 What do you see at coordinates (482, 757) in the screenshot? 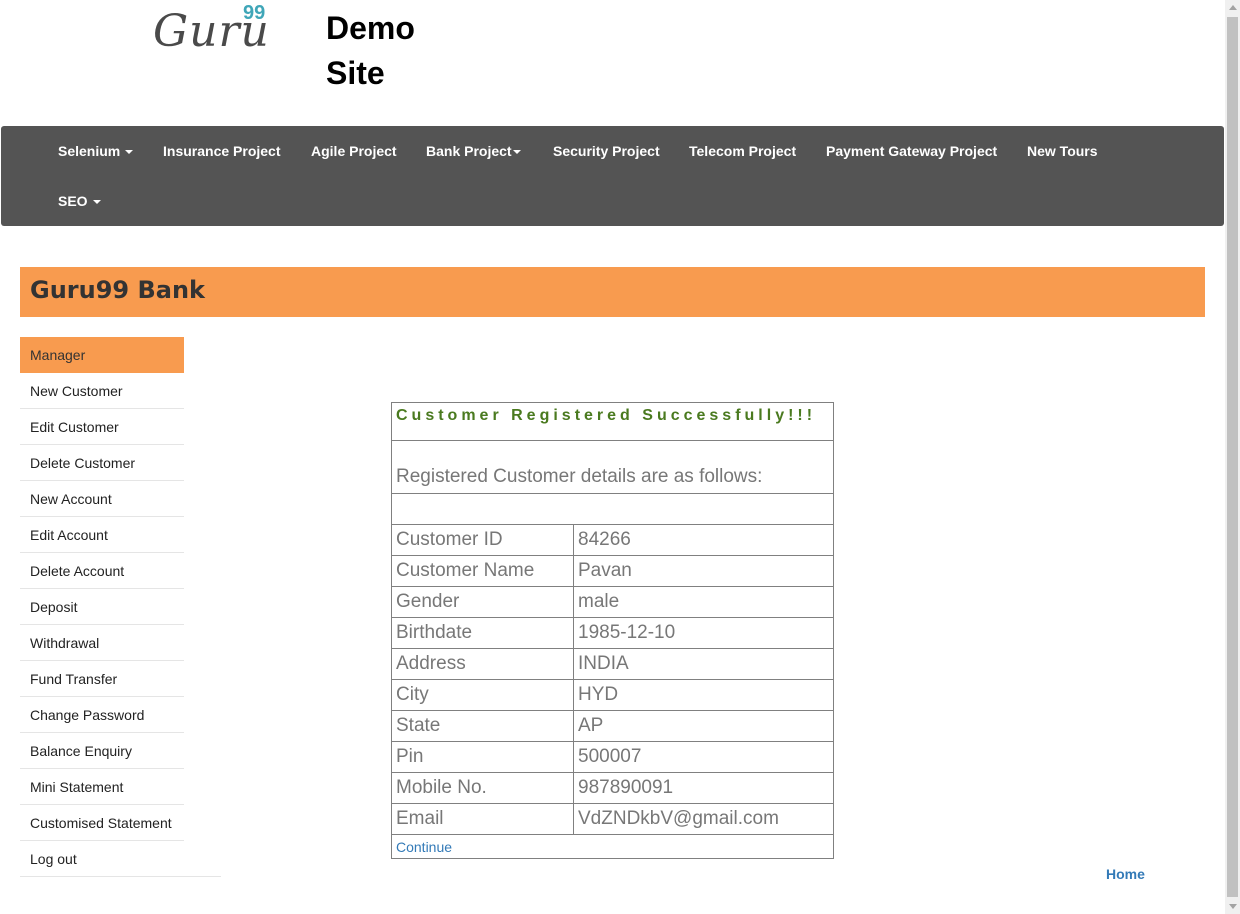
I see `row-label: Pin` at bounding box center [482, 757].